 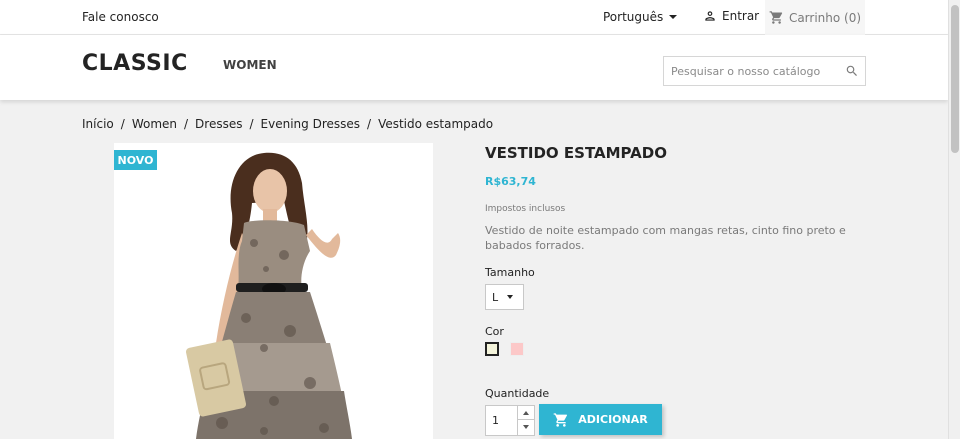 What do you see at coordinates (517, 349) in the screenshot?
I see `color-swatch-pink` at bounding box center [517, 349].